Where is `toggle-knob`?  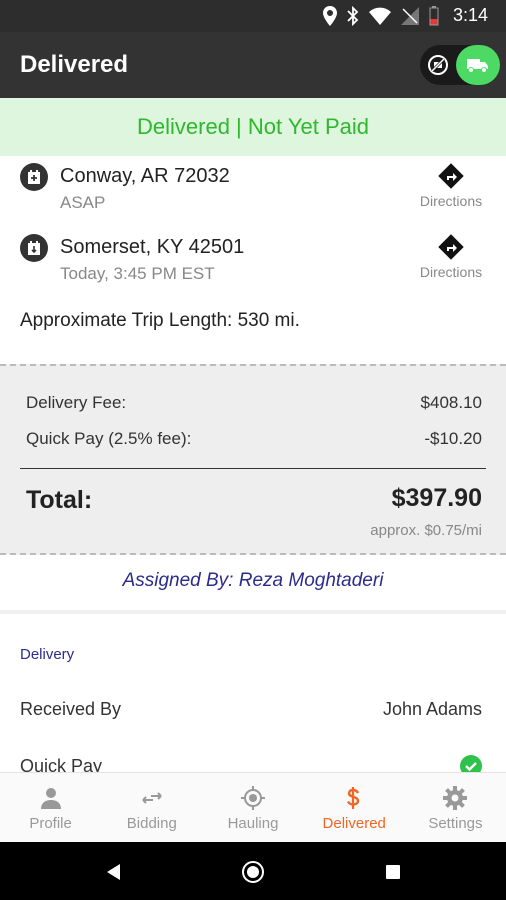
toggle-knob is located at coordinates (478, 65).